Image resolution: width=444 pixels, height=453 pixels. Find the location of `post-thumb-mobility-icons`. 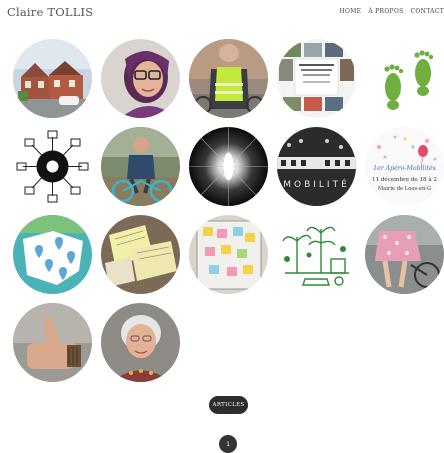

post-thumb-mobility-icons is located at coordinates (52, 166).